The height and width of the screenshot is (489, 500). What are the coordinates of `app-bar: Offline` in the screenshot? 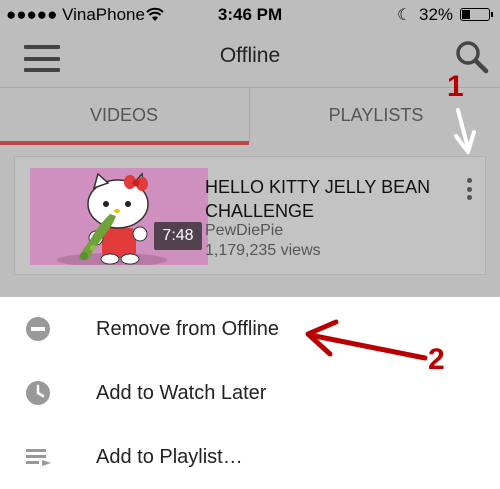 It's located at (250, 57).